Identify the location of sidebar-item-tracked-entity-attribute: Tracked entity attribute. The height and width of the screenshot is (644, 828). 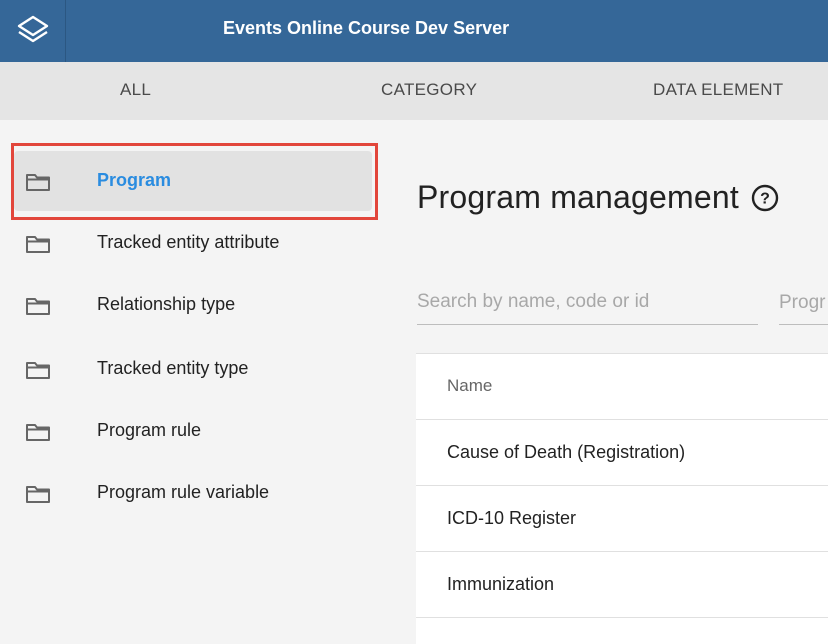
(193, 243).